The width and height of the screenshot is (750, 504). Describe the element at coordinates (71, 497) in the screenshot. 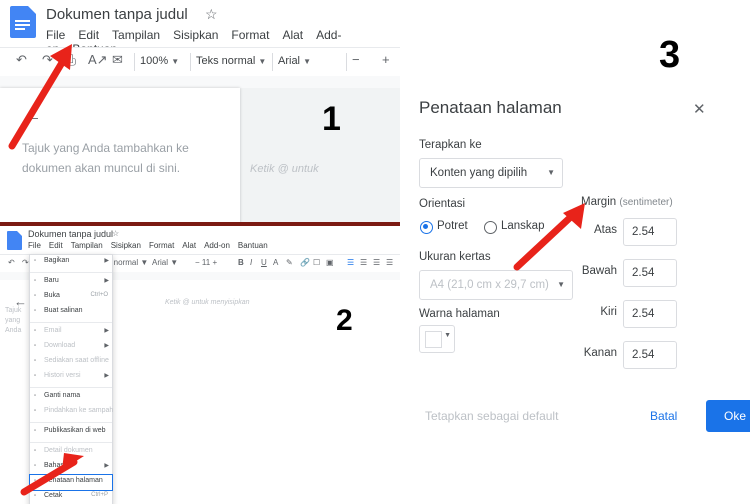

I see `file-menu-item: ▫ Cetak Ctrl+P` at that location.